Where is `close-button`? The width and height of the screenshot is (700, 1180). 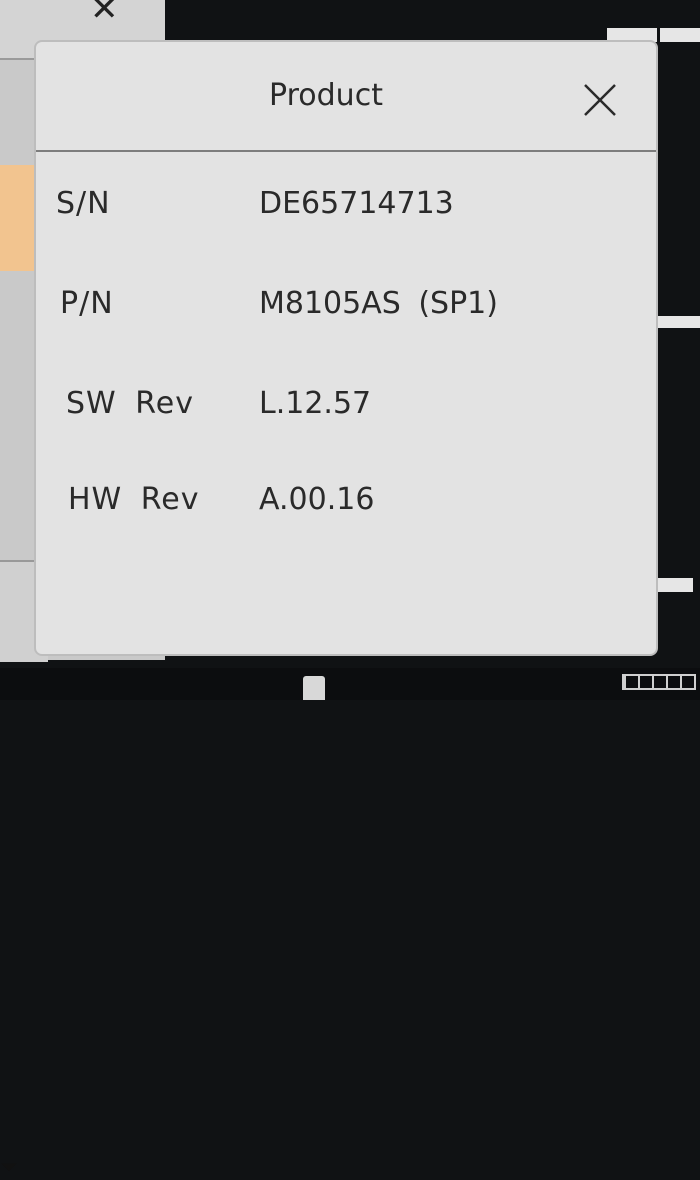
close-button is located at coordinates (600, 100).